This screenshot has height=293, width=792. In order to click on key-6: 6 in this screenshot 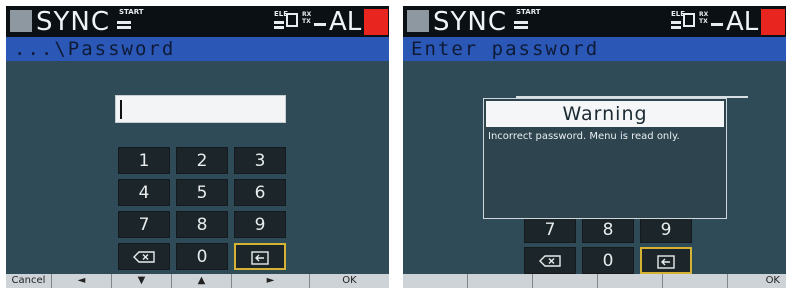, I will do `click(260, 192)`.